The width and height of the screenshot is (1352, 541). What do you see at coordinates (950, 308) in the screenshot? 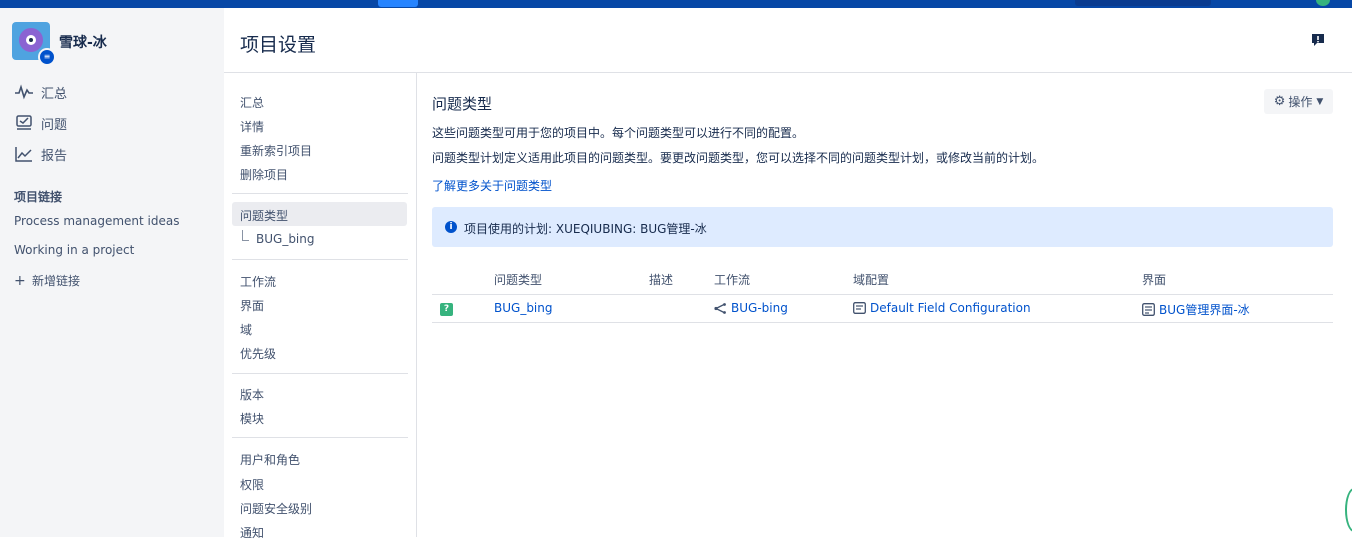
I see `field-config-label: Default Field Configuration` at bounding box center [950, 308].